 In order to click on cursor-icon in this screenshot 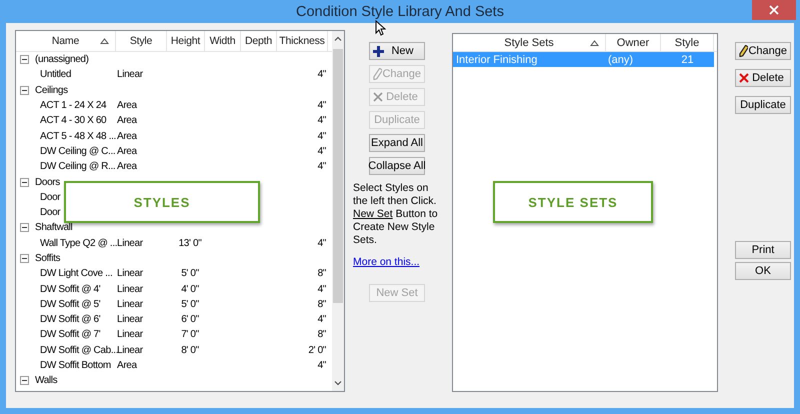, I will do `click(380, 28)`.